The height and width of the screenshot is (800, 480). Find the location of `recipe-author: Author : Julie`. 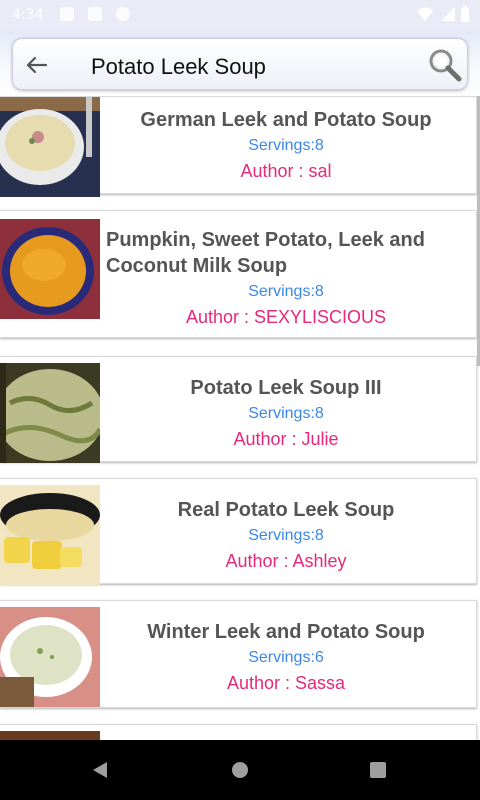

recipe-author: Author : Julie is located at coordinates (286, 439).